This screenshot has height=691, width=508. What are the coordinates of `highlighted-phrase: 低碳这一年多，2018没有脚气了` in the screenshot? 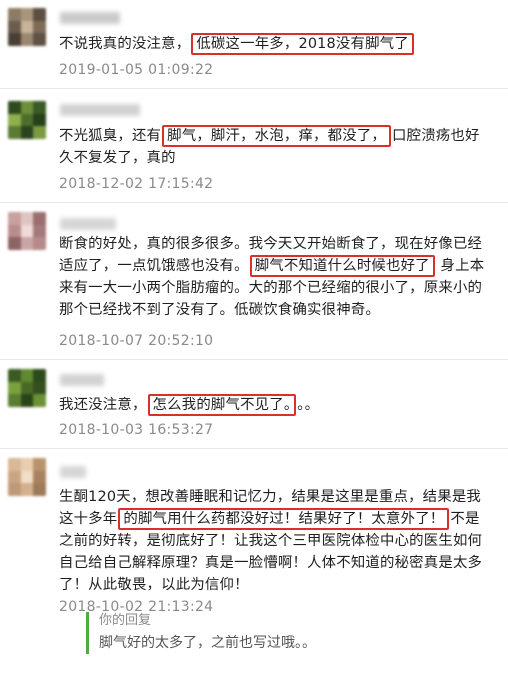 It's located at (302, 44).